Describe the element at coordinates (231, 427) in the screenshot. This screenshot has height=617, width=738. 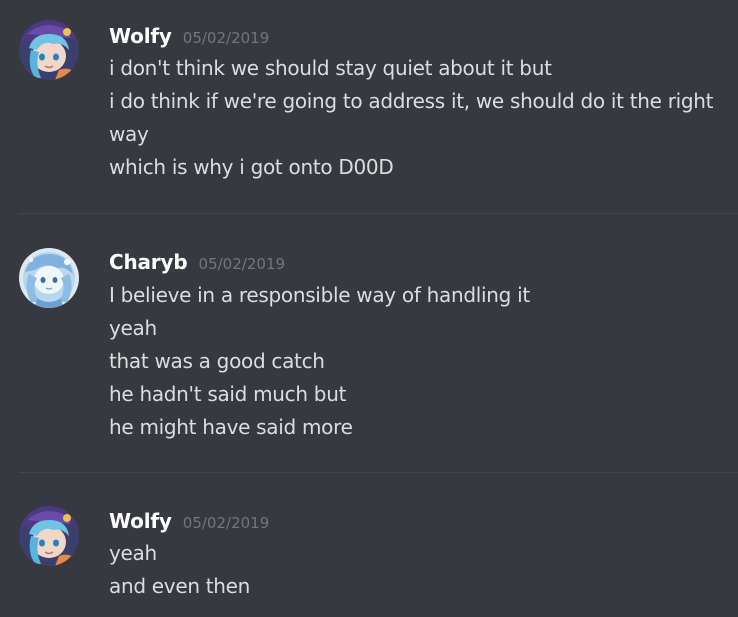
I see `message-line: he might have said more` at that location.